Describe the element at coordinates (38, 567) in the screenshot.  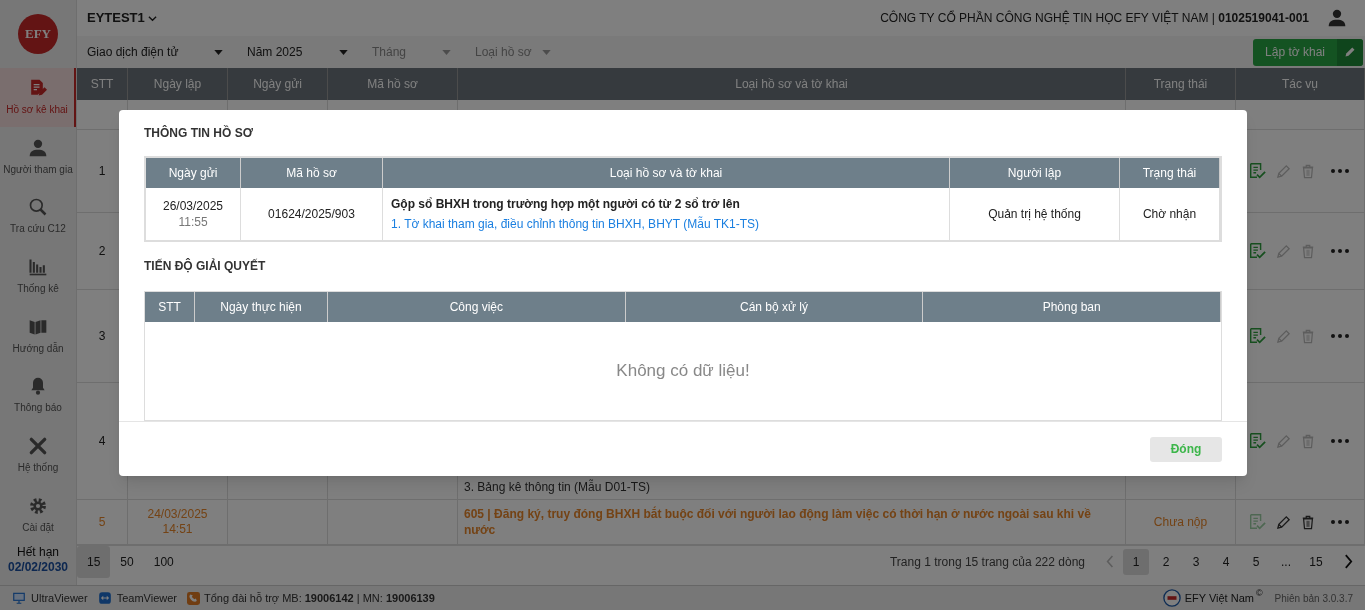
I see `expiry-date: 02/02/2030` at that location.